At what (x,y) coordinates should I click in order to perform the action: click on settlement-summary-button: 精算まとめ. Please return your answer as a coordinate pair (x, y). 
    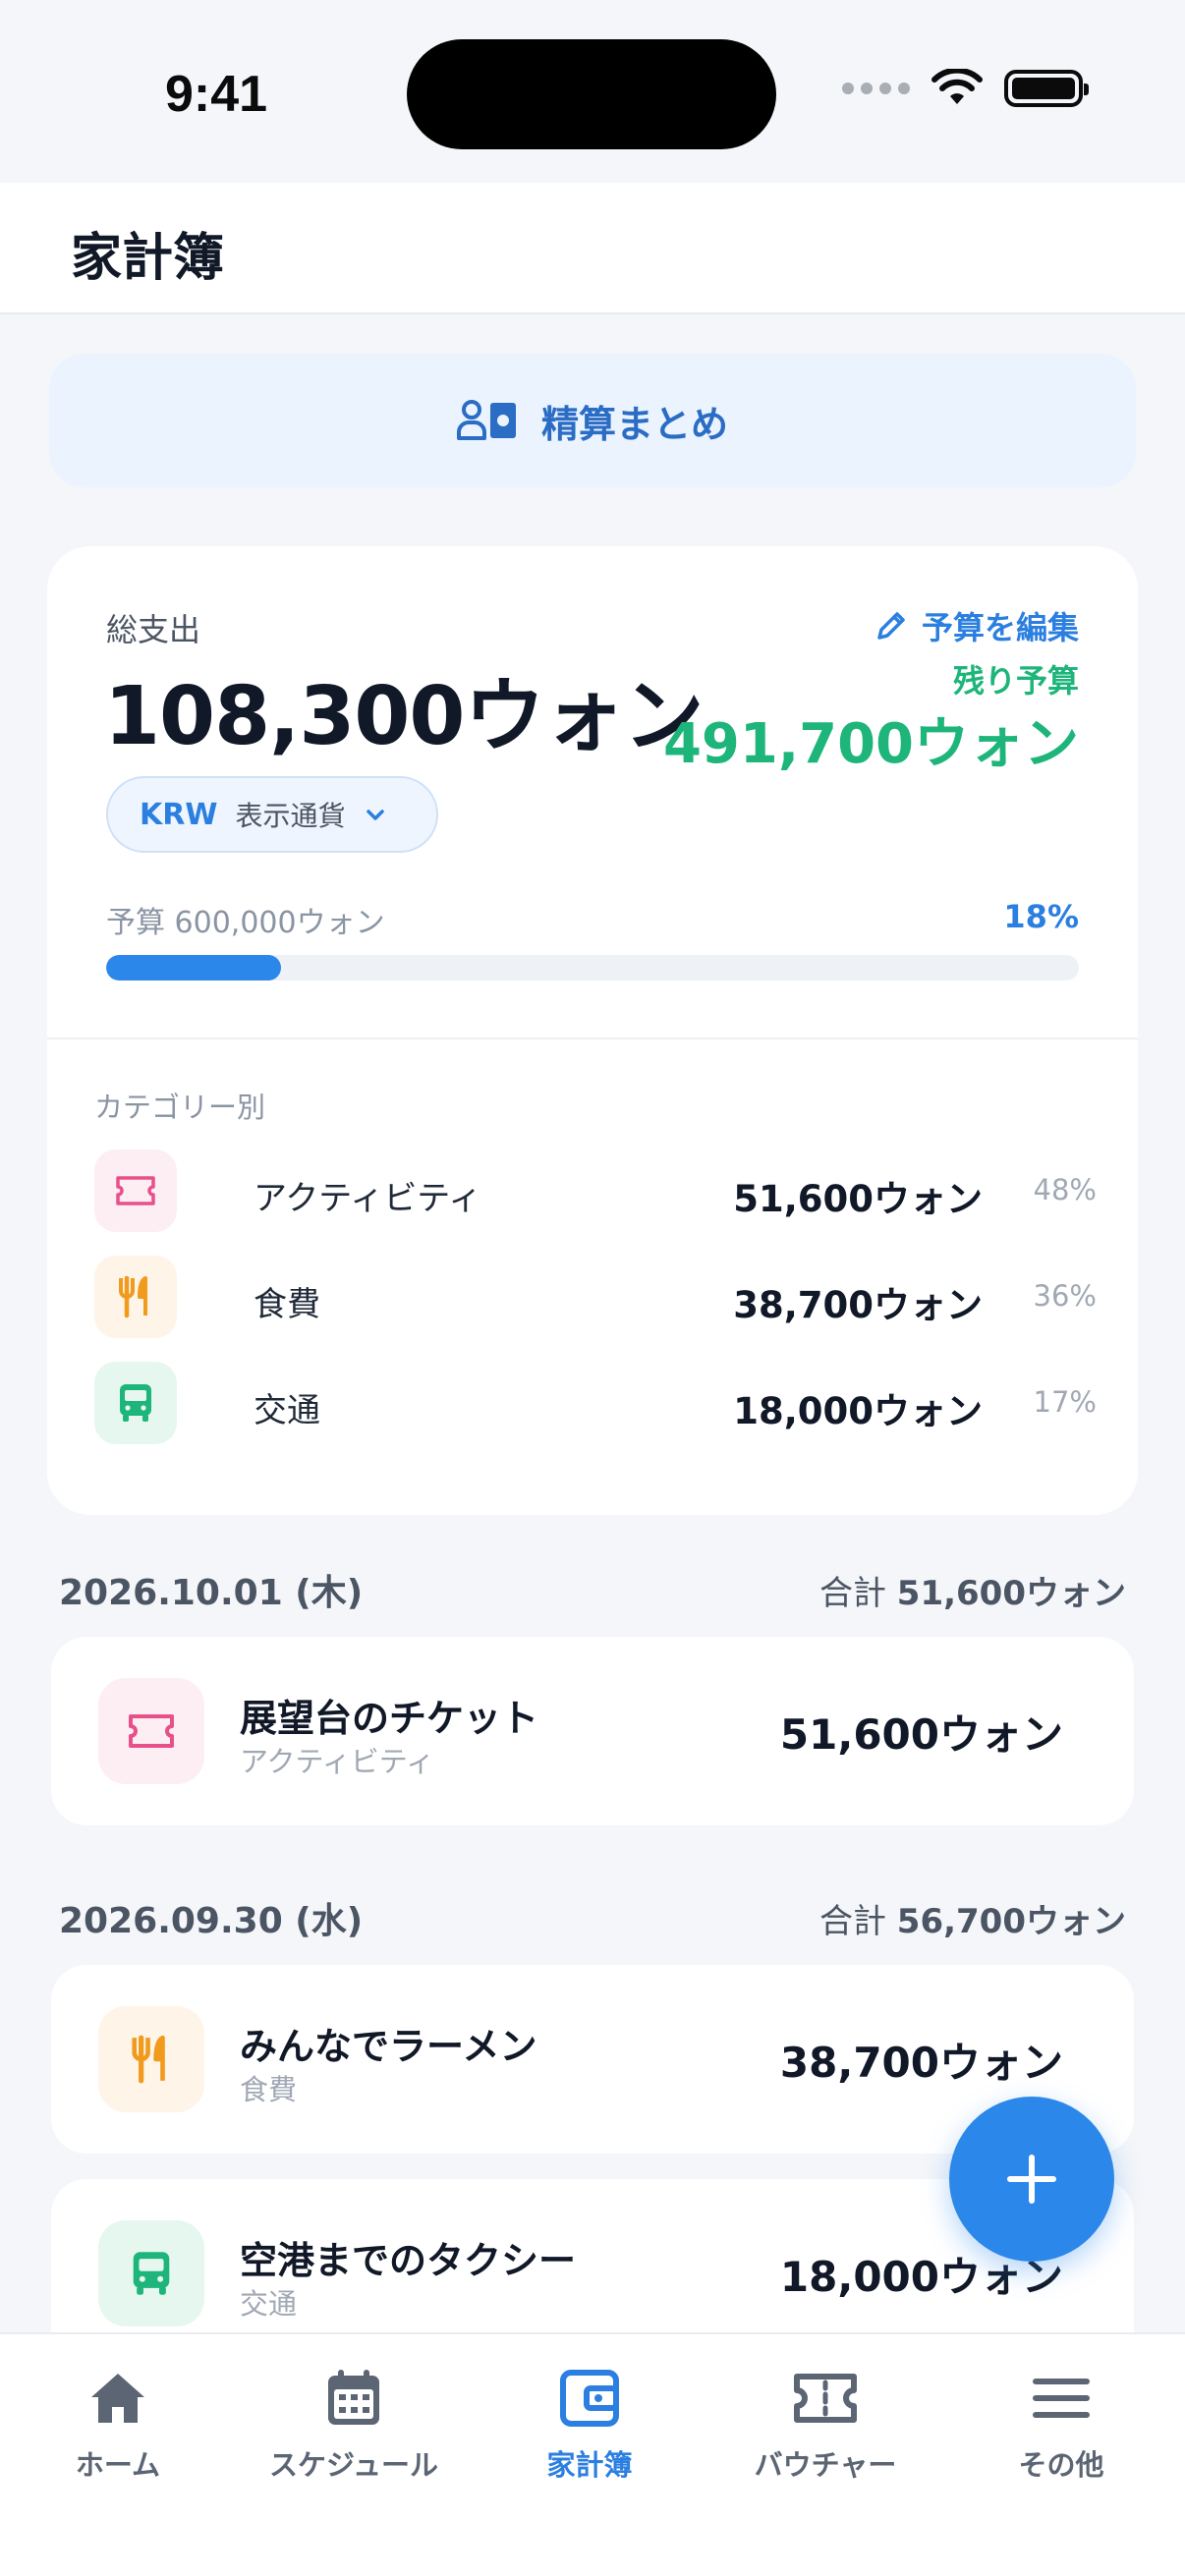
    Looking at the image, I should click on (592, 420).